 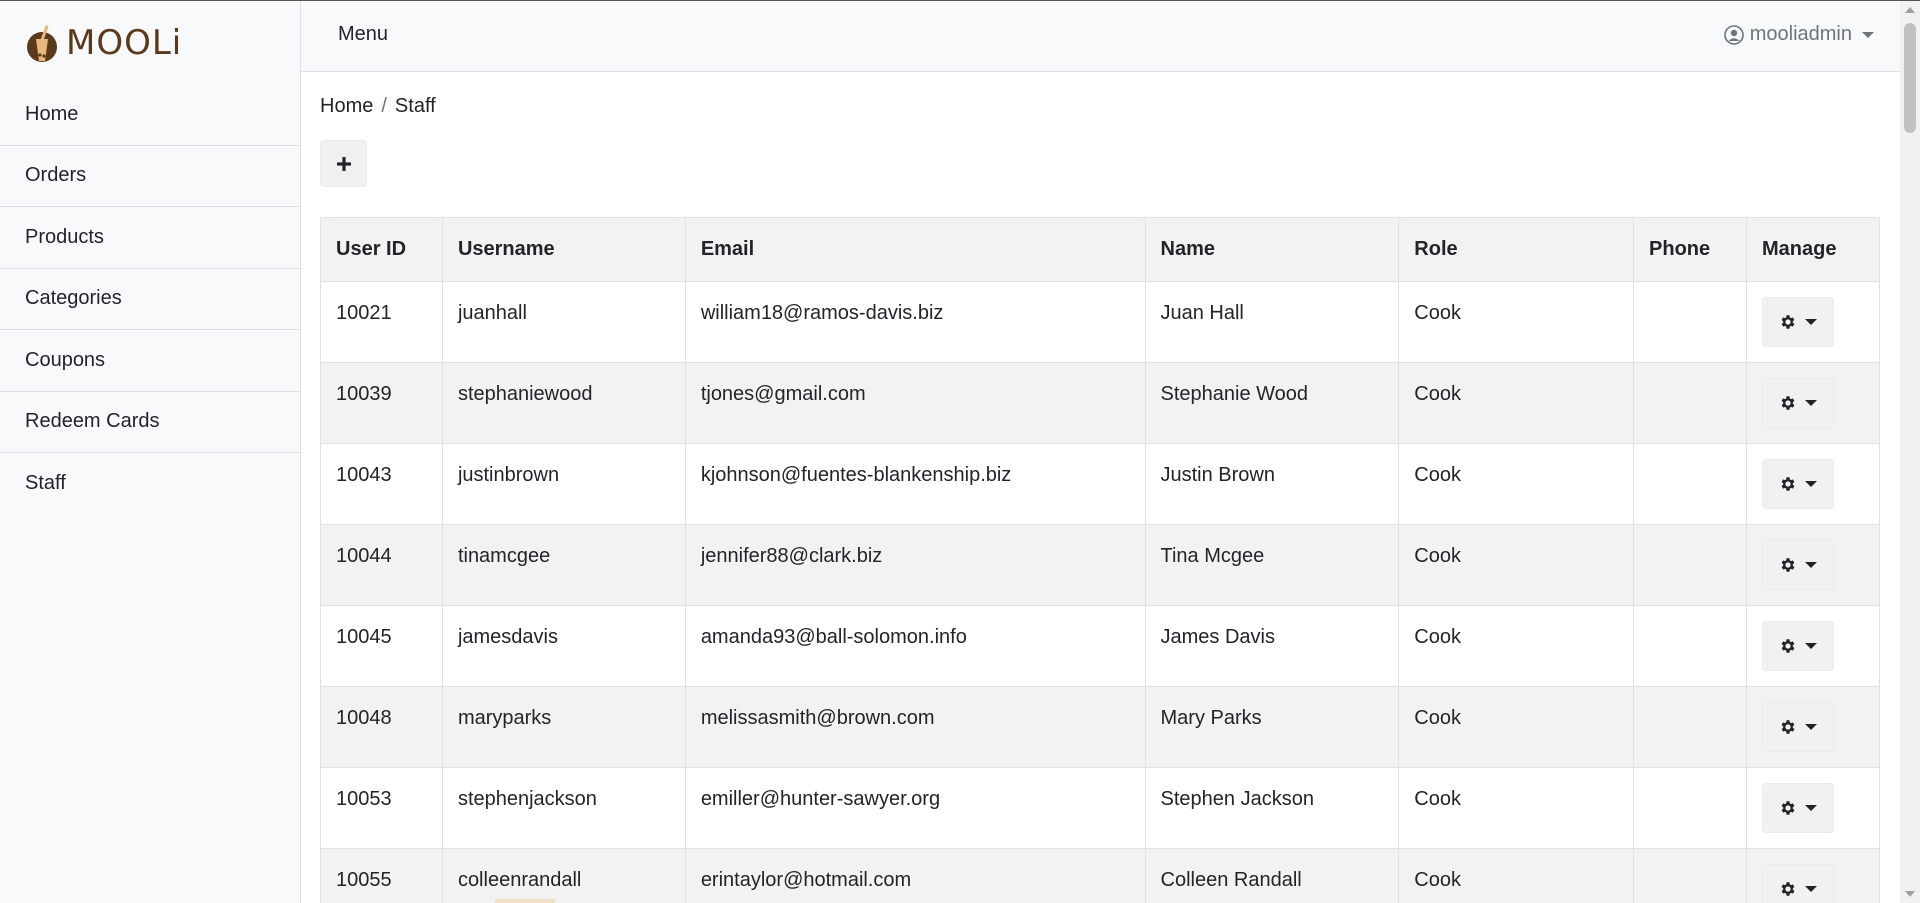 I want to click on plus-icon, so click(x=343, y=163).